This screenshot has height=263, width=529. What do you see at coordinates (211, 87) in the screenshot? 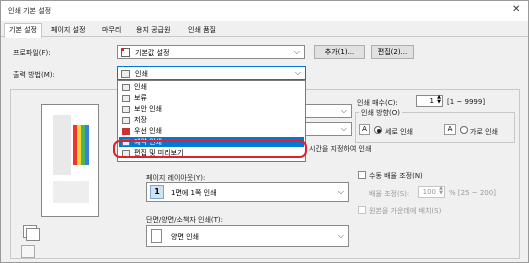
I see `dropdown-item-print: 인쇄` at bounding box center [211, 87].